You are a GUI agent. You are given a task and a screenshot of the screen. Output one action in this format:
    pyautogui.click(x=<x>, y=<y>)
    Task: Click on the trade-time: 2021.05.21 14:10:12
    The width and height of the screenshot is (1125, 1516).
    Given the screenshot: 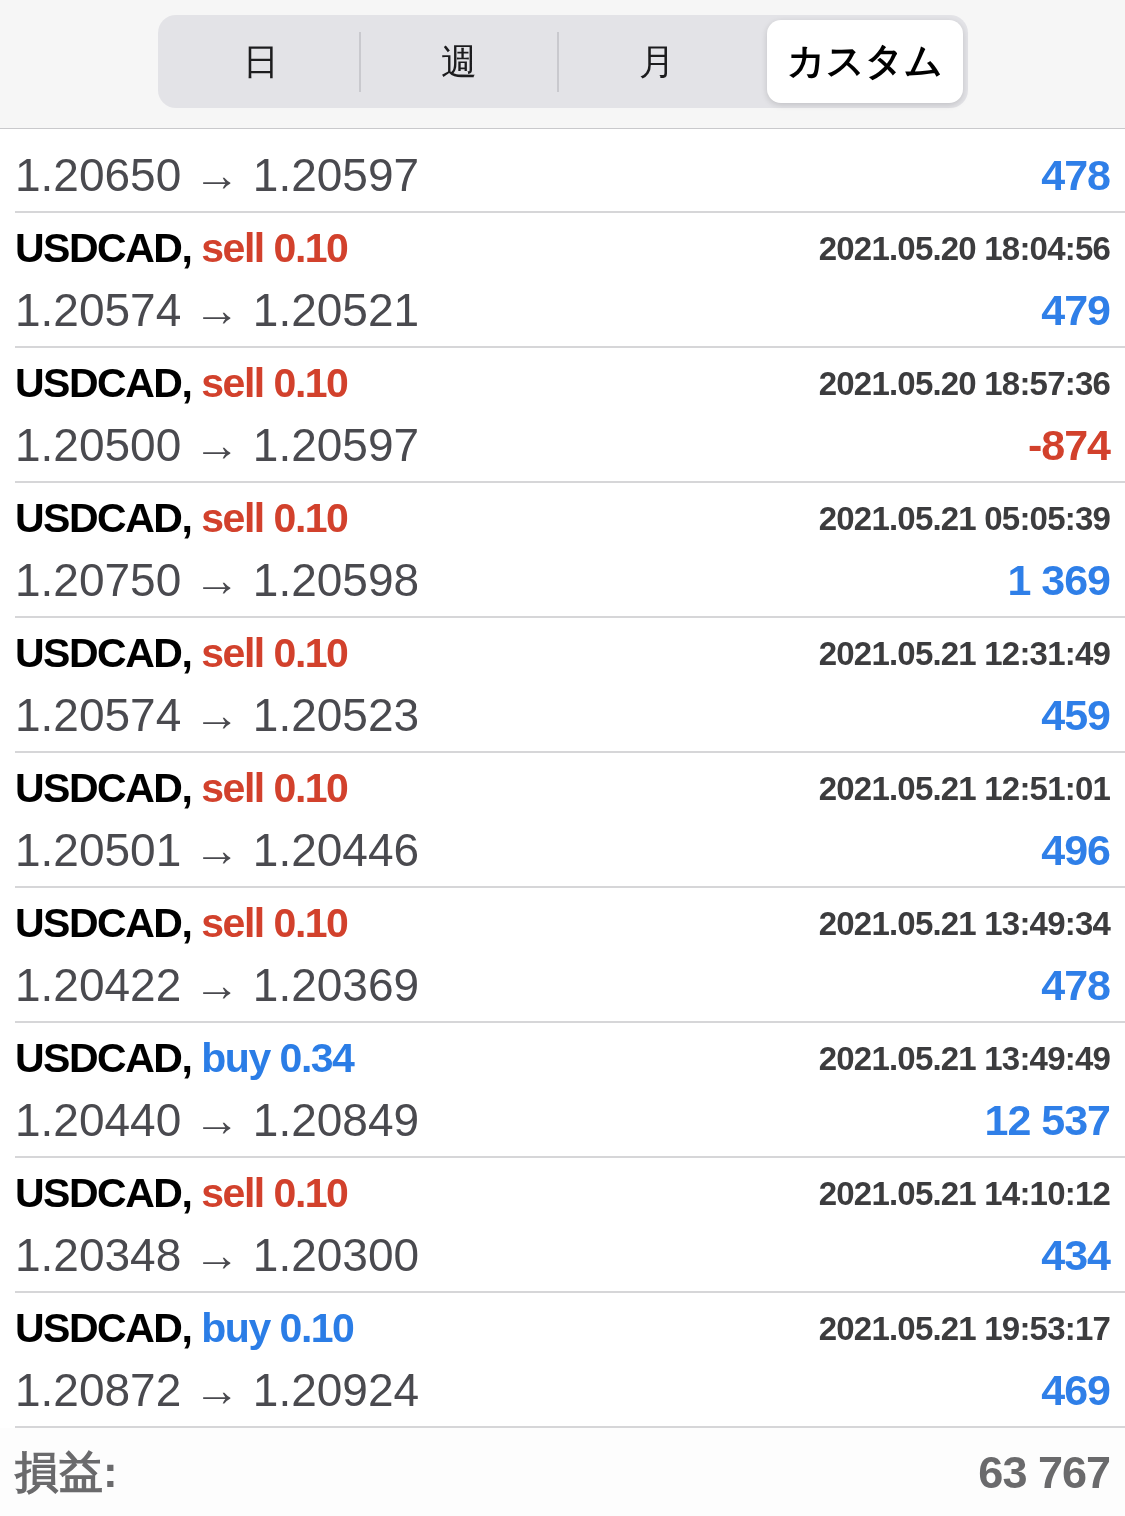 What is the action you would take?
    pyautogui.click(x=964, y=1193)
    